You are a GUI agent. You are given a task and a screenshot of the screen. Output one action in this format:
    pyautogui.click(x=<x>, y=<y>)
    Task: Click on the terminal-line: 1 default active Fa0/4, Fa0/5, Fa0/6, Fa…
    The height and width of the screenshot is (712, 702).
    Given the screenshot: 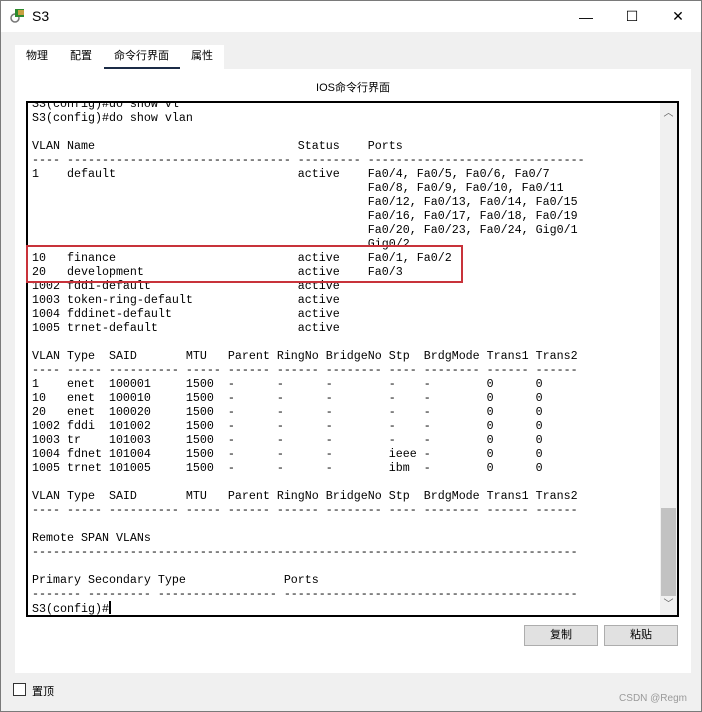 What is the action you would take?
    pyautogui.click(x=291, y=174)
    